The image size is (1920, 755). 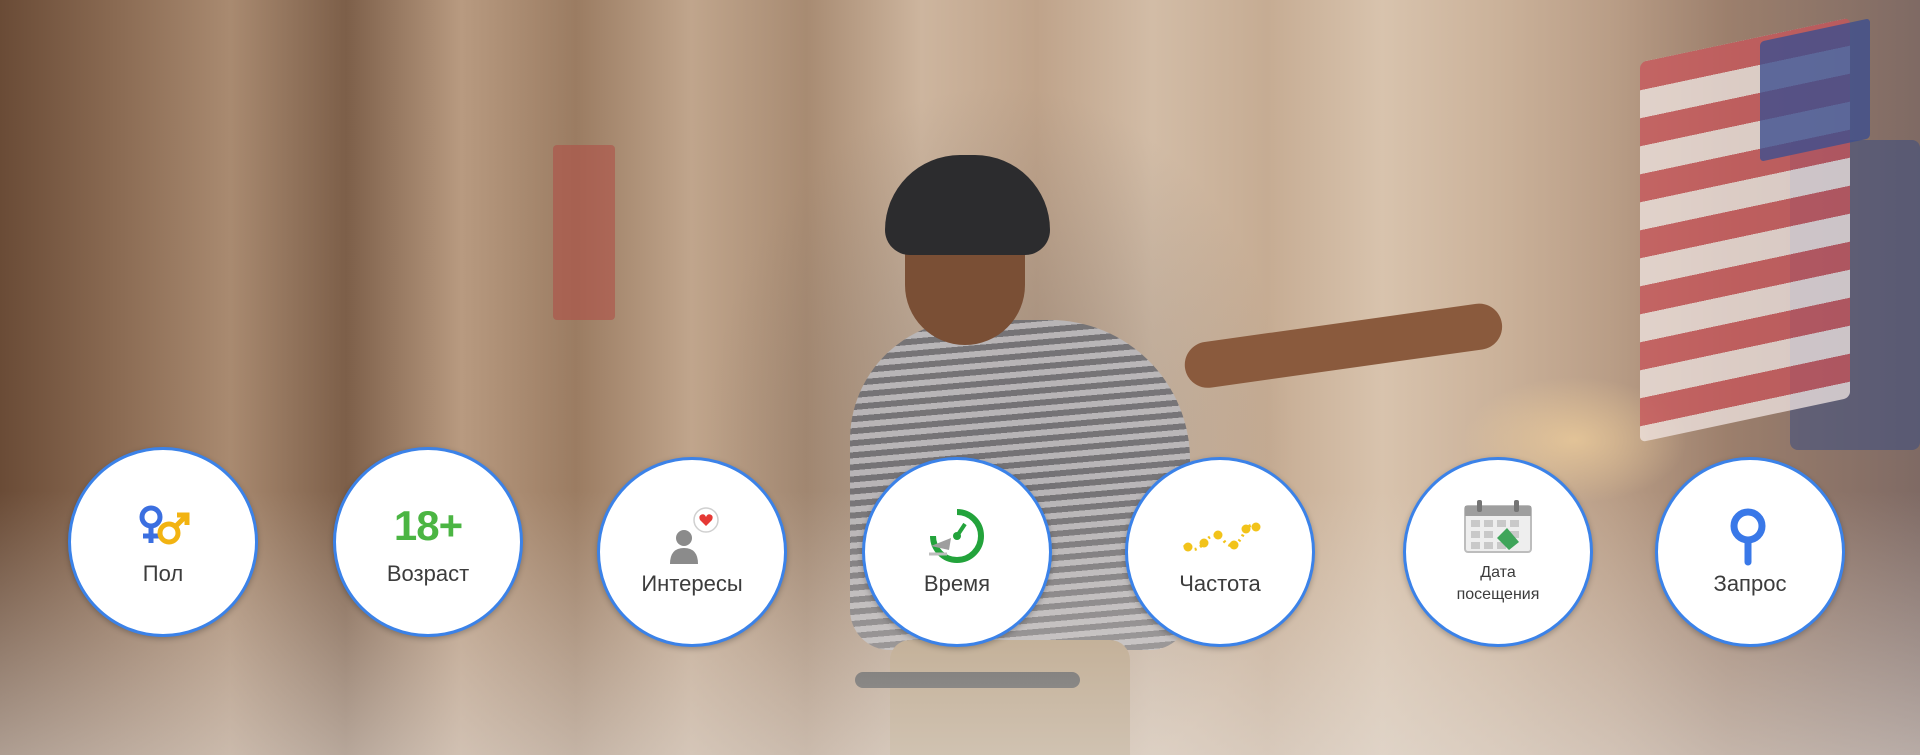 What do you see at coordinates (957, 583) in the screenshot?
I see `feature-label: Время` at bounding box center [957, 583].